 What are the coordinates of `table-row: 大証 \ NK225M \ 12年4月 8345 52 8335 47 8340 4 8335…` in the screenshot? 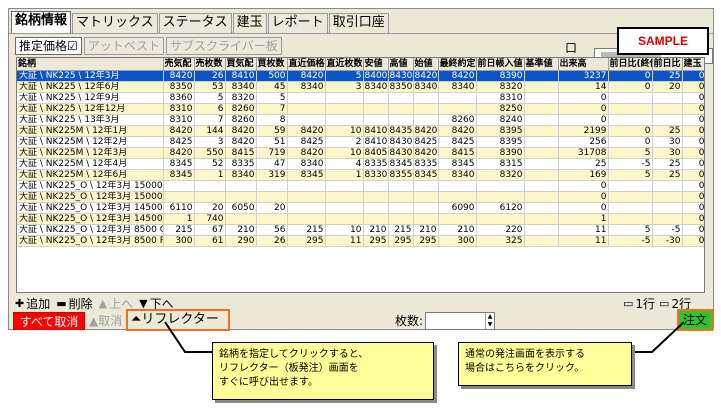 It's located at (360, 164).